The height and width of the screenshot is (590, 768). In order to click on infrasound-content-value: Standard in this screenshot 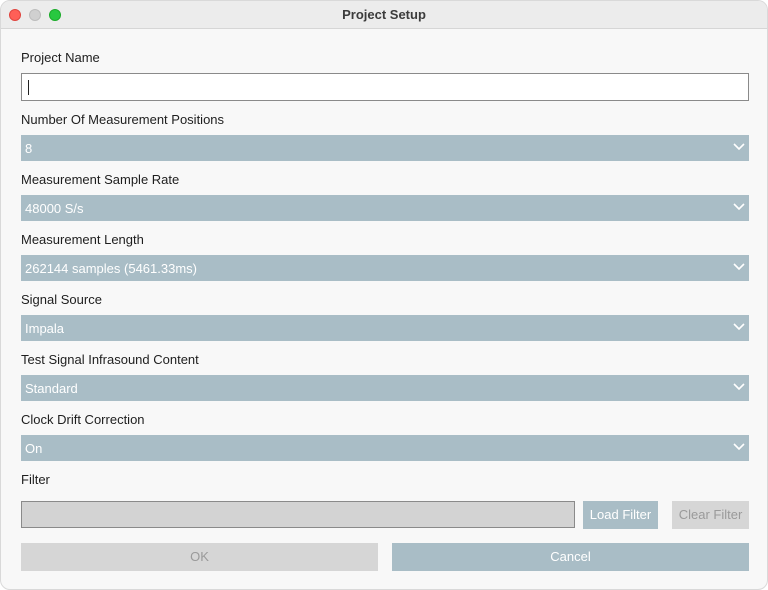, I will do `click(51, 388)`.